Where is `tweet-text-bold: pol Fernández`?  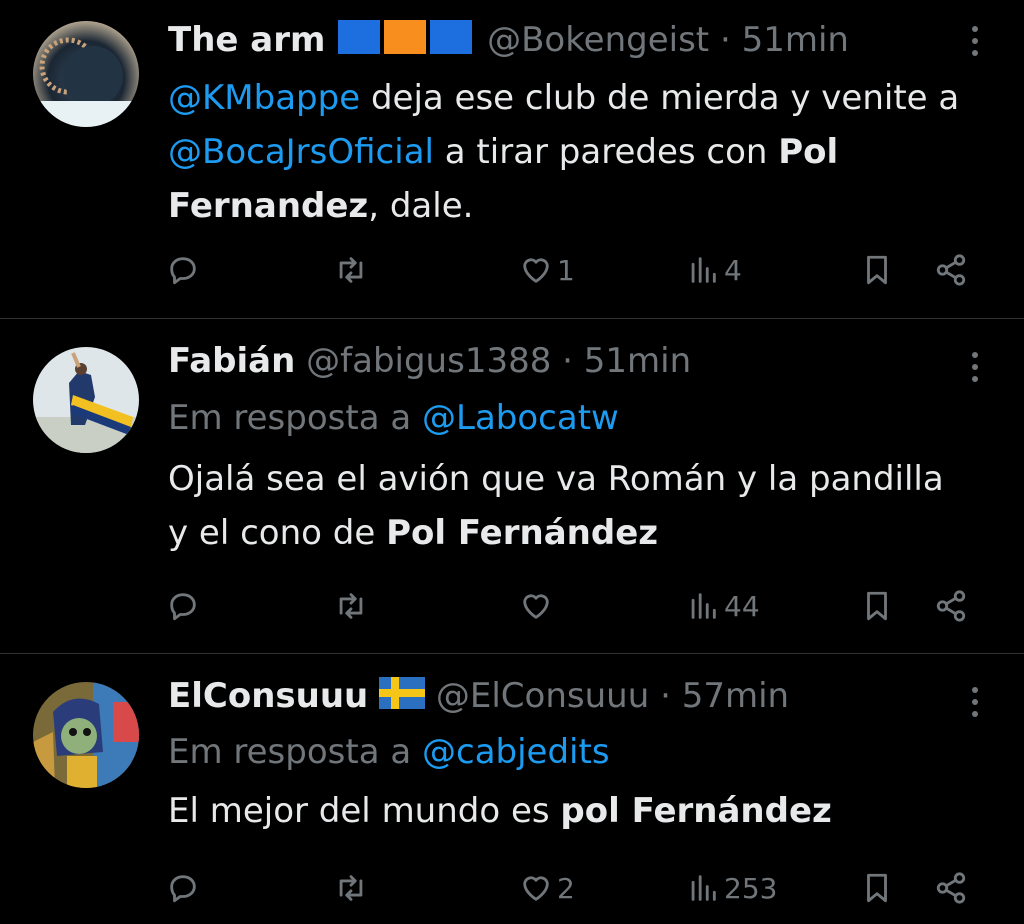 tweet-text-bold: pol Fernández is located at coordinates (696, 811).